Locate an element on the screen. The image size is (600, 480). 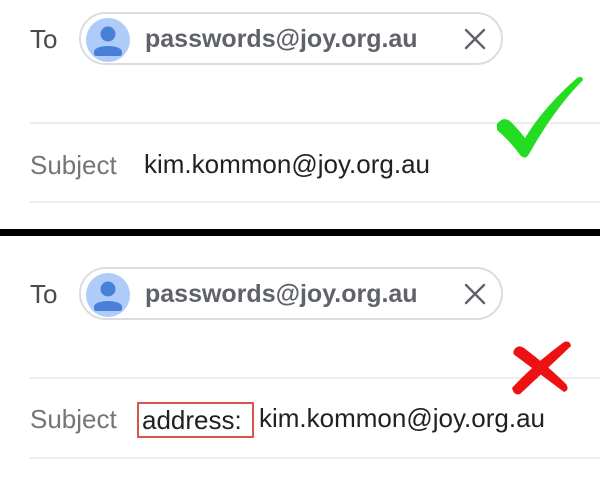
subject-prefix: address: is located at coordinates (192, 420).